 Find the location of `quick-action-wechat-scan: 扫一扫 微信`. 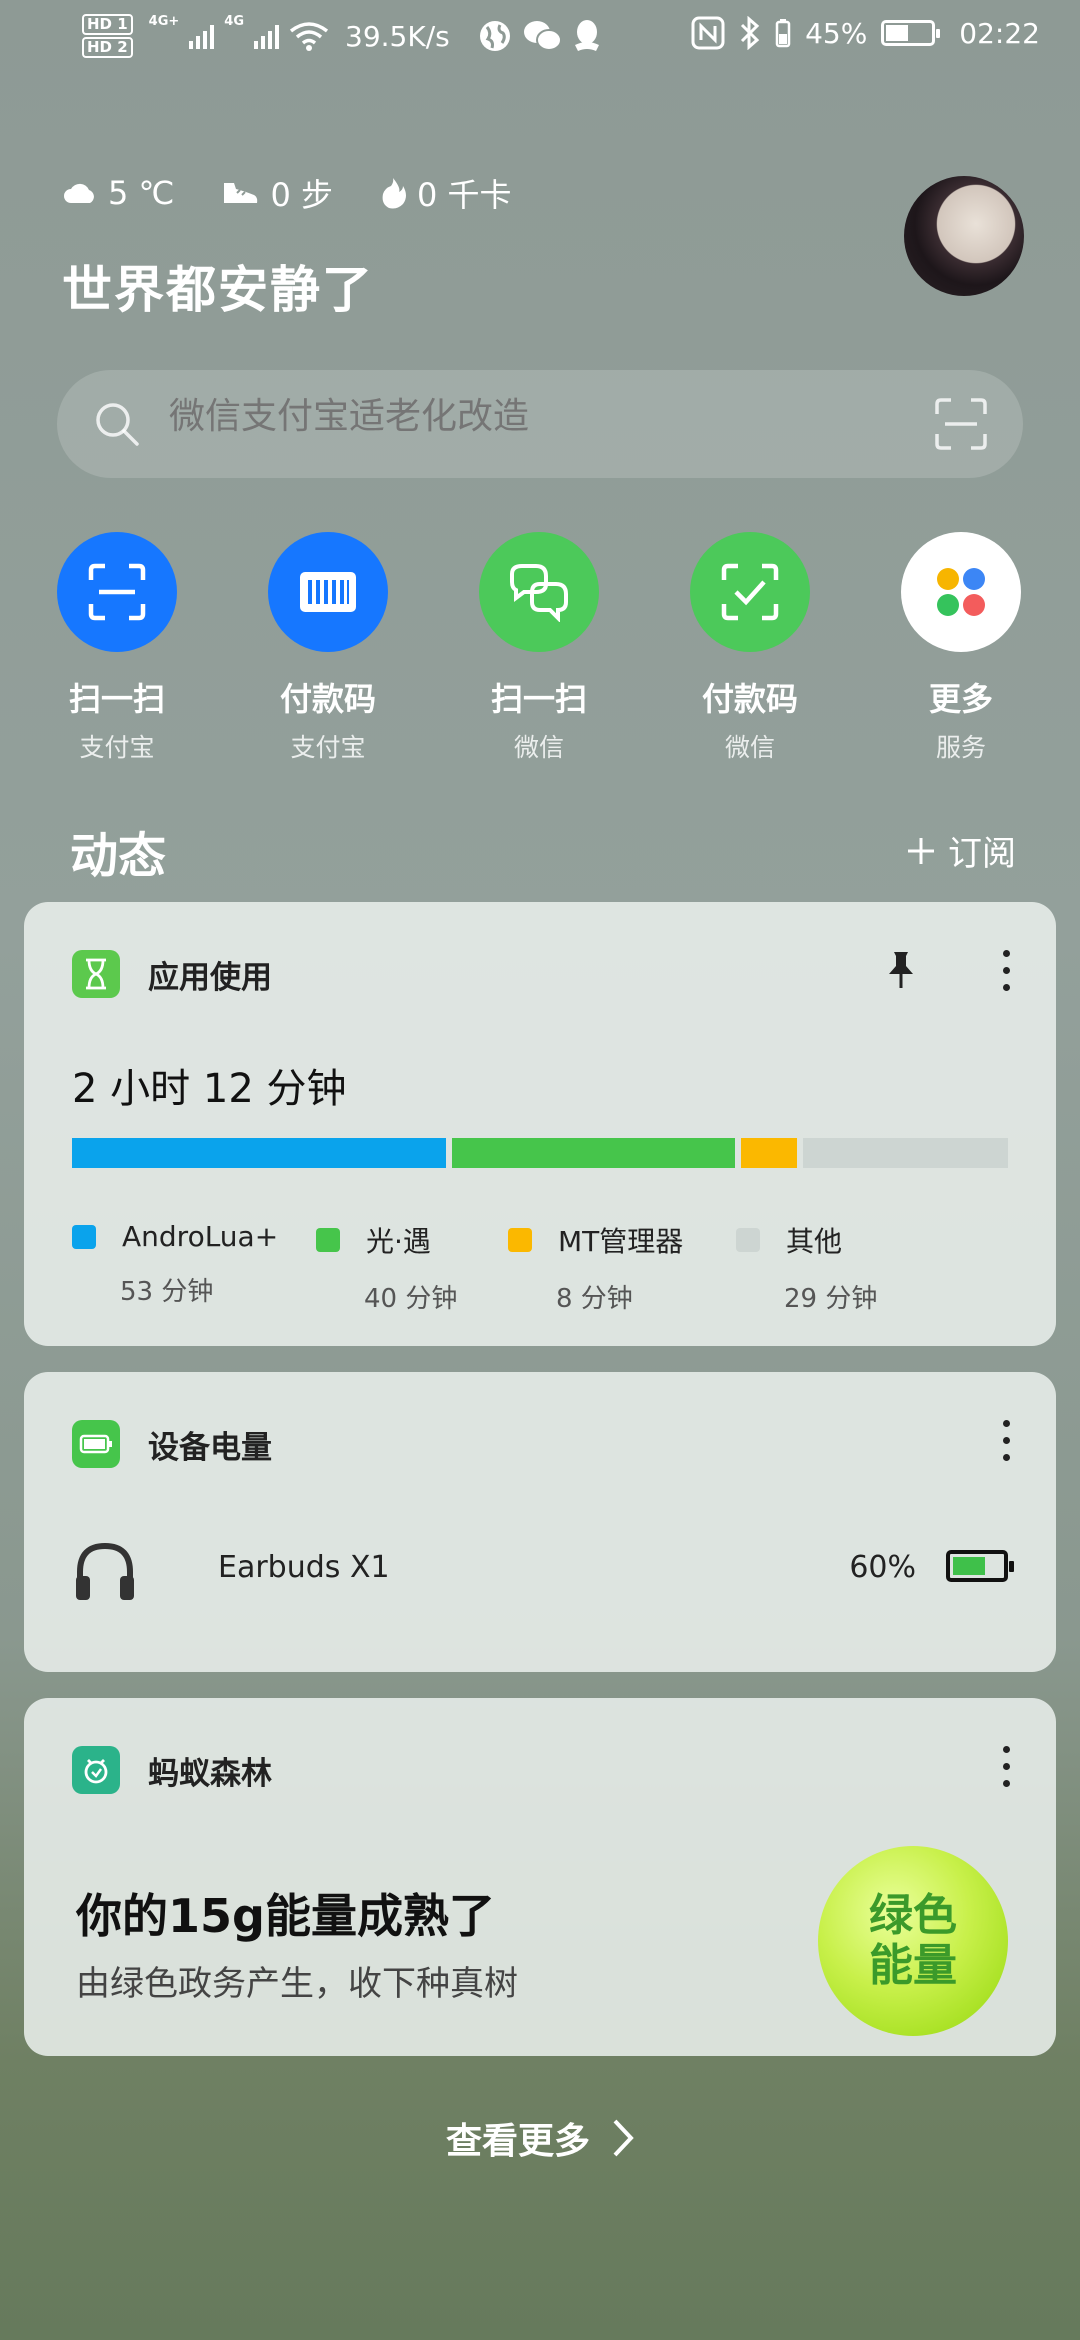

quick-action-wechat-scan: 扫一扫 微信 is located at coordinates (539, 648).